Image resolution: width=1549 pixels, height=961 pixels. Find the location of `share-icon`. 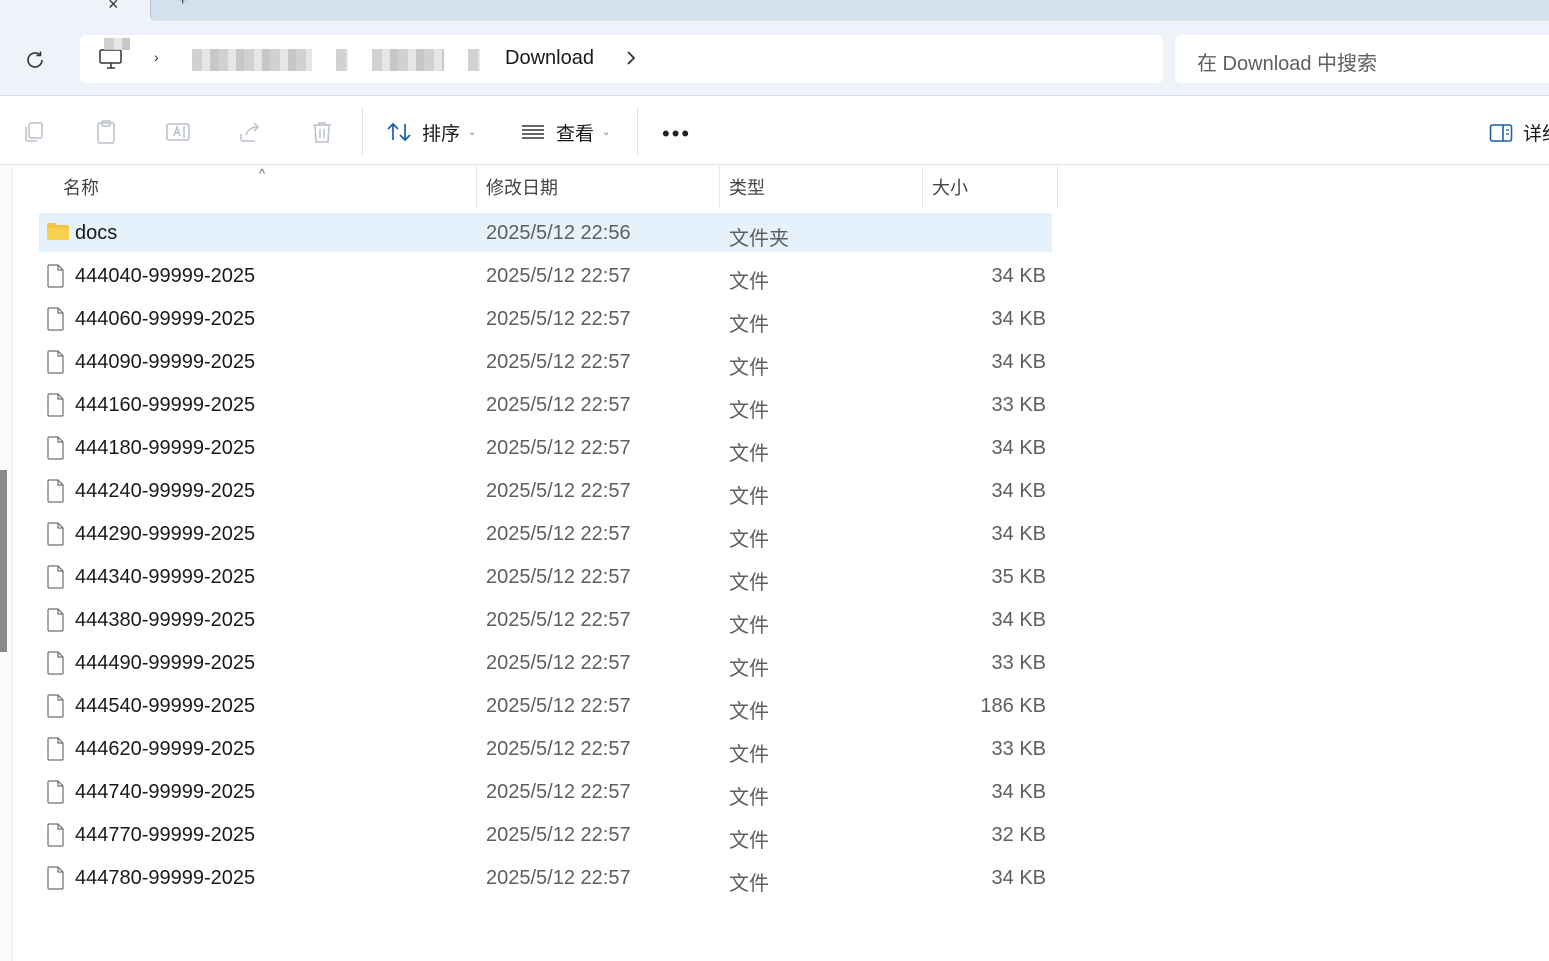

share-icon is located at coordinates (250, 132).